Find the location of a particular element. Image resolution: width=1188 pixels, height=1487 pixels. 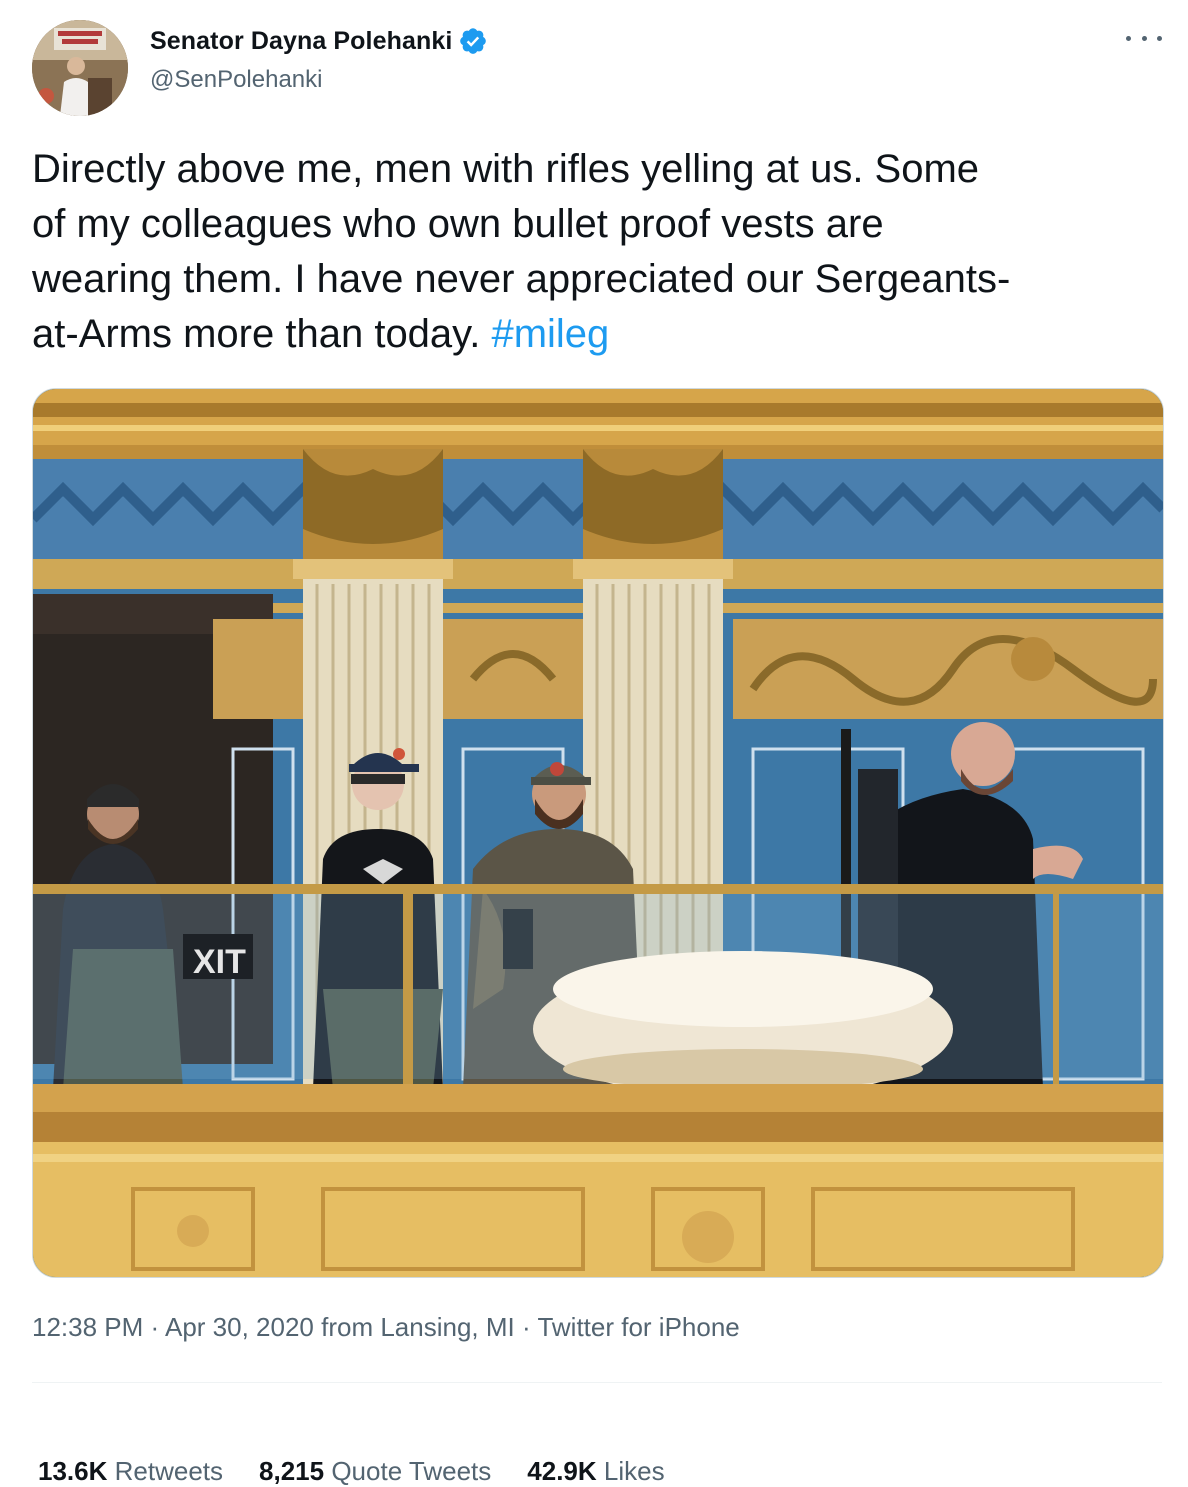

quote-tweets-count: 8,215 is located at coordinates (292, 1471).